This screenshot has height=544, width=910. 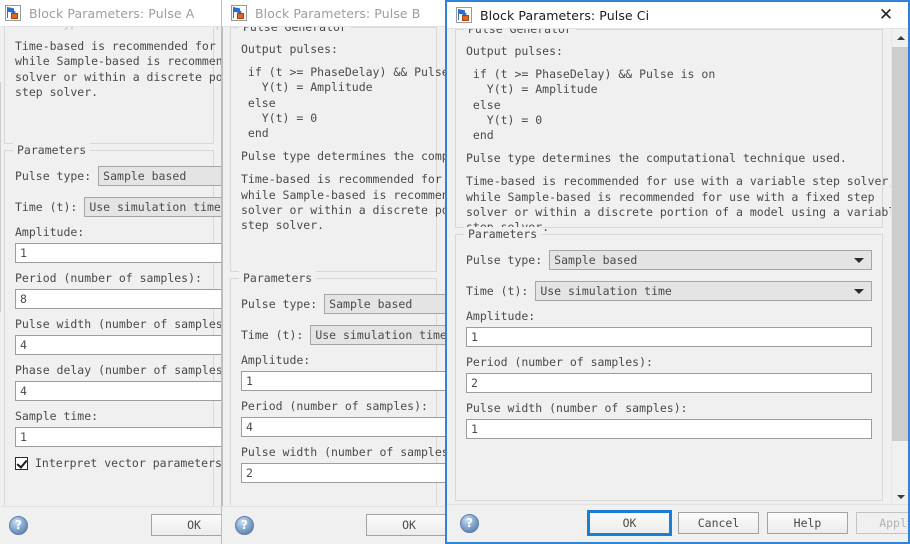 What do you see at coordinates (338, 13) in the screenshot?
I see `window-title: Block Parameters: Pulse B` at bounding box center [338, 13].